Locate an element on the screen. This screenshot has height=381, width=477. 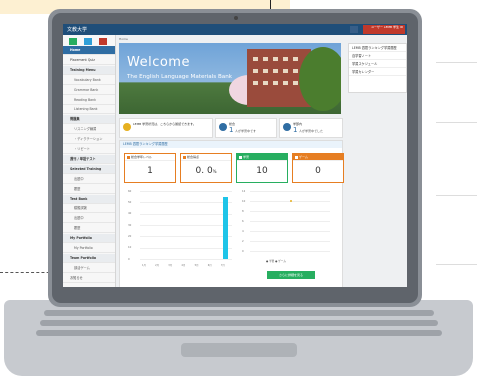
stat-card-level: 総合学年レベル 1 is located at coordinates (150, 168).